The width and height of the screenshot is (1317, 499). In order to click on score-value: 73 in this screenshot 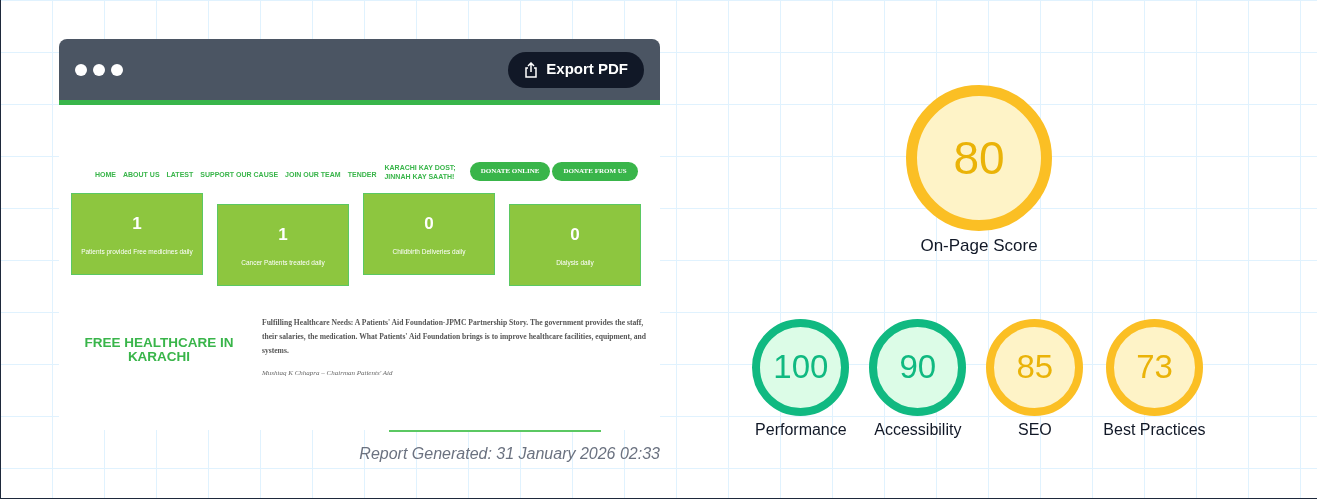, I will do `click(1154, 367)`.